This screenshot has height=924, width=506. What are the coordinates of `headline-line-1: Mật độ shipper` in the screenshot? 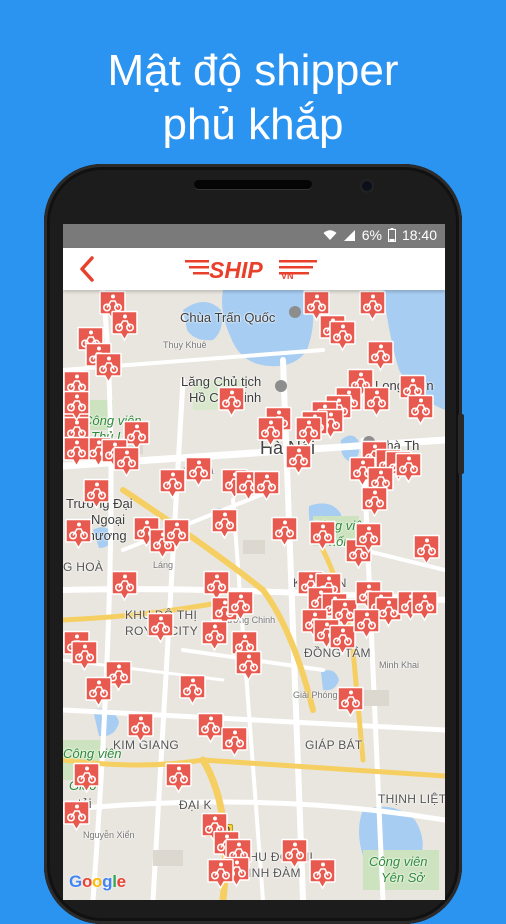 It's located at (253, 70).